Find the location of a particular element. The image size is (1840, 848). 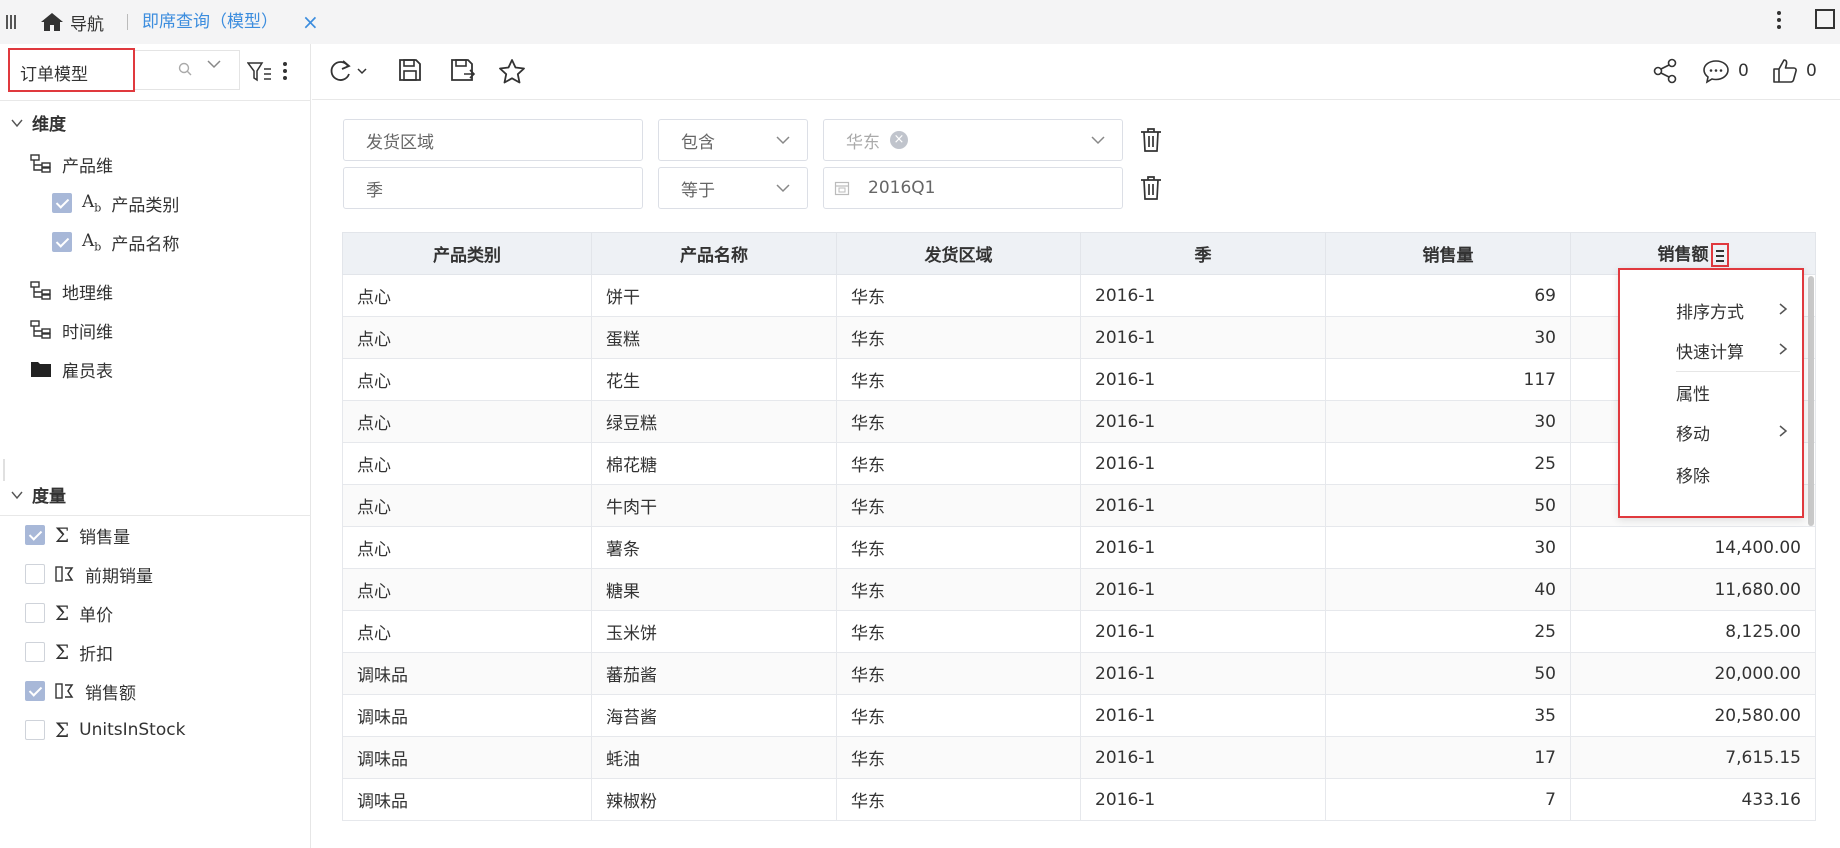

table-row: 点心 绿豆糕 华东 2016-1 30 is located at coordinates (1079, 421).